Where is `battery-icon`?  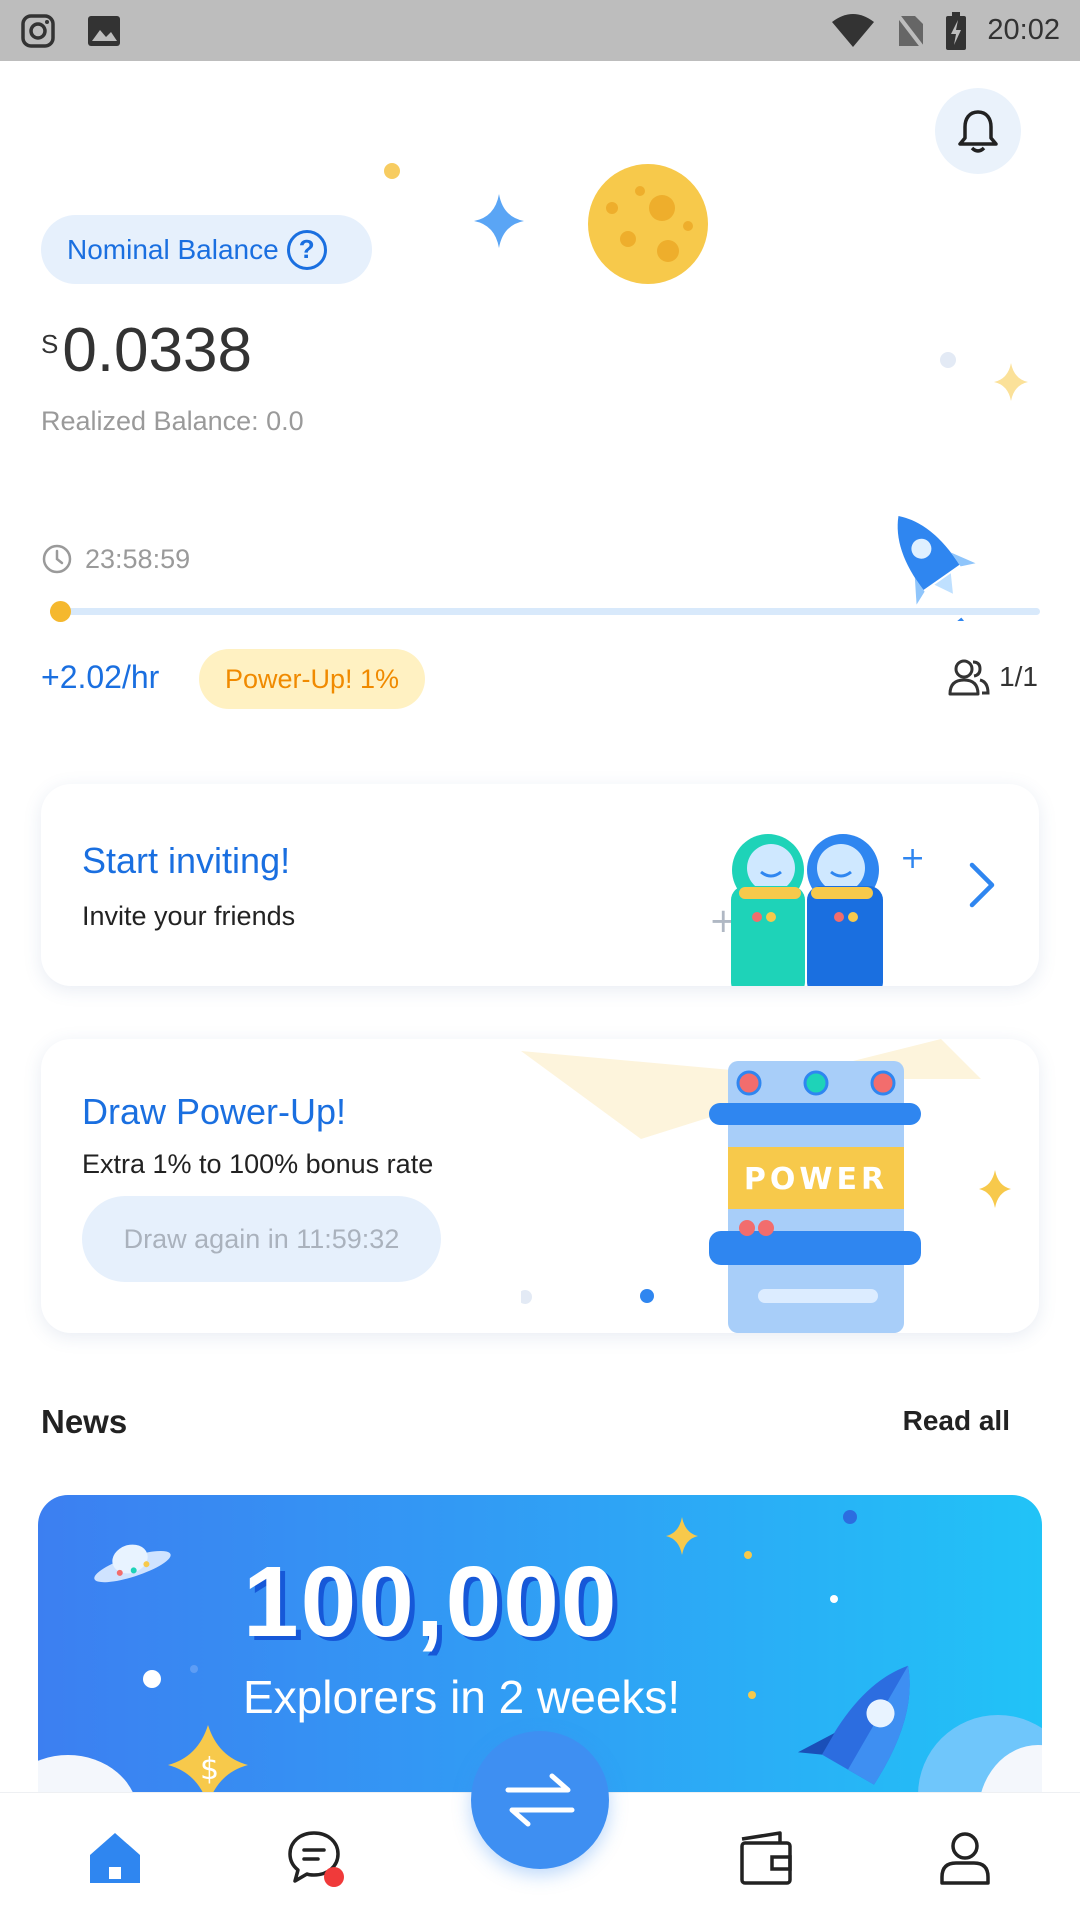
battery-icon is located at coordinates (956, 30).